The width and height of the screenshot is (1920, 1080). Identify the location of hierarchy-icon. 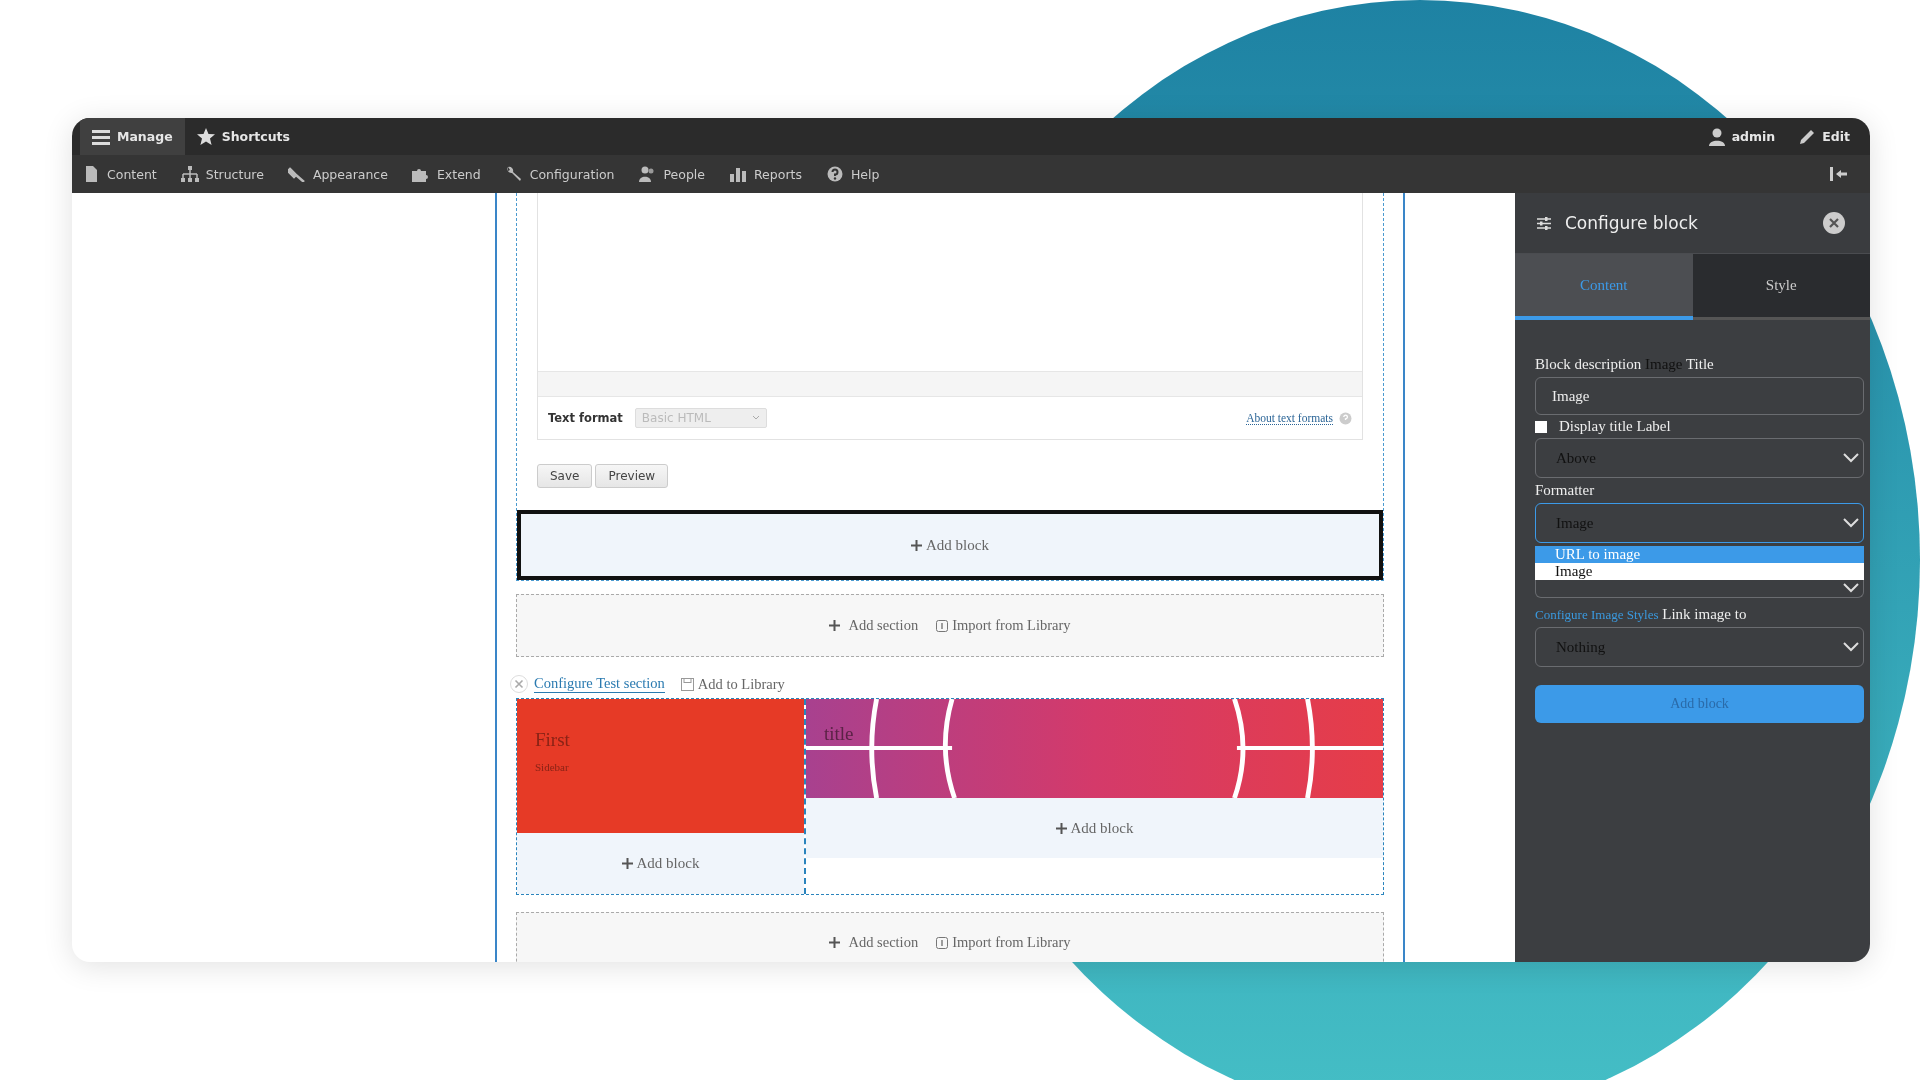
(189, 174).